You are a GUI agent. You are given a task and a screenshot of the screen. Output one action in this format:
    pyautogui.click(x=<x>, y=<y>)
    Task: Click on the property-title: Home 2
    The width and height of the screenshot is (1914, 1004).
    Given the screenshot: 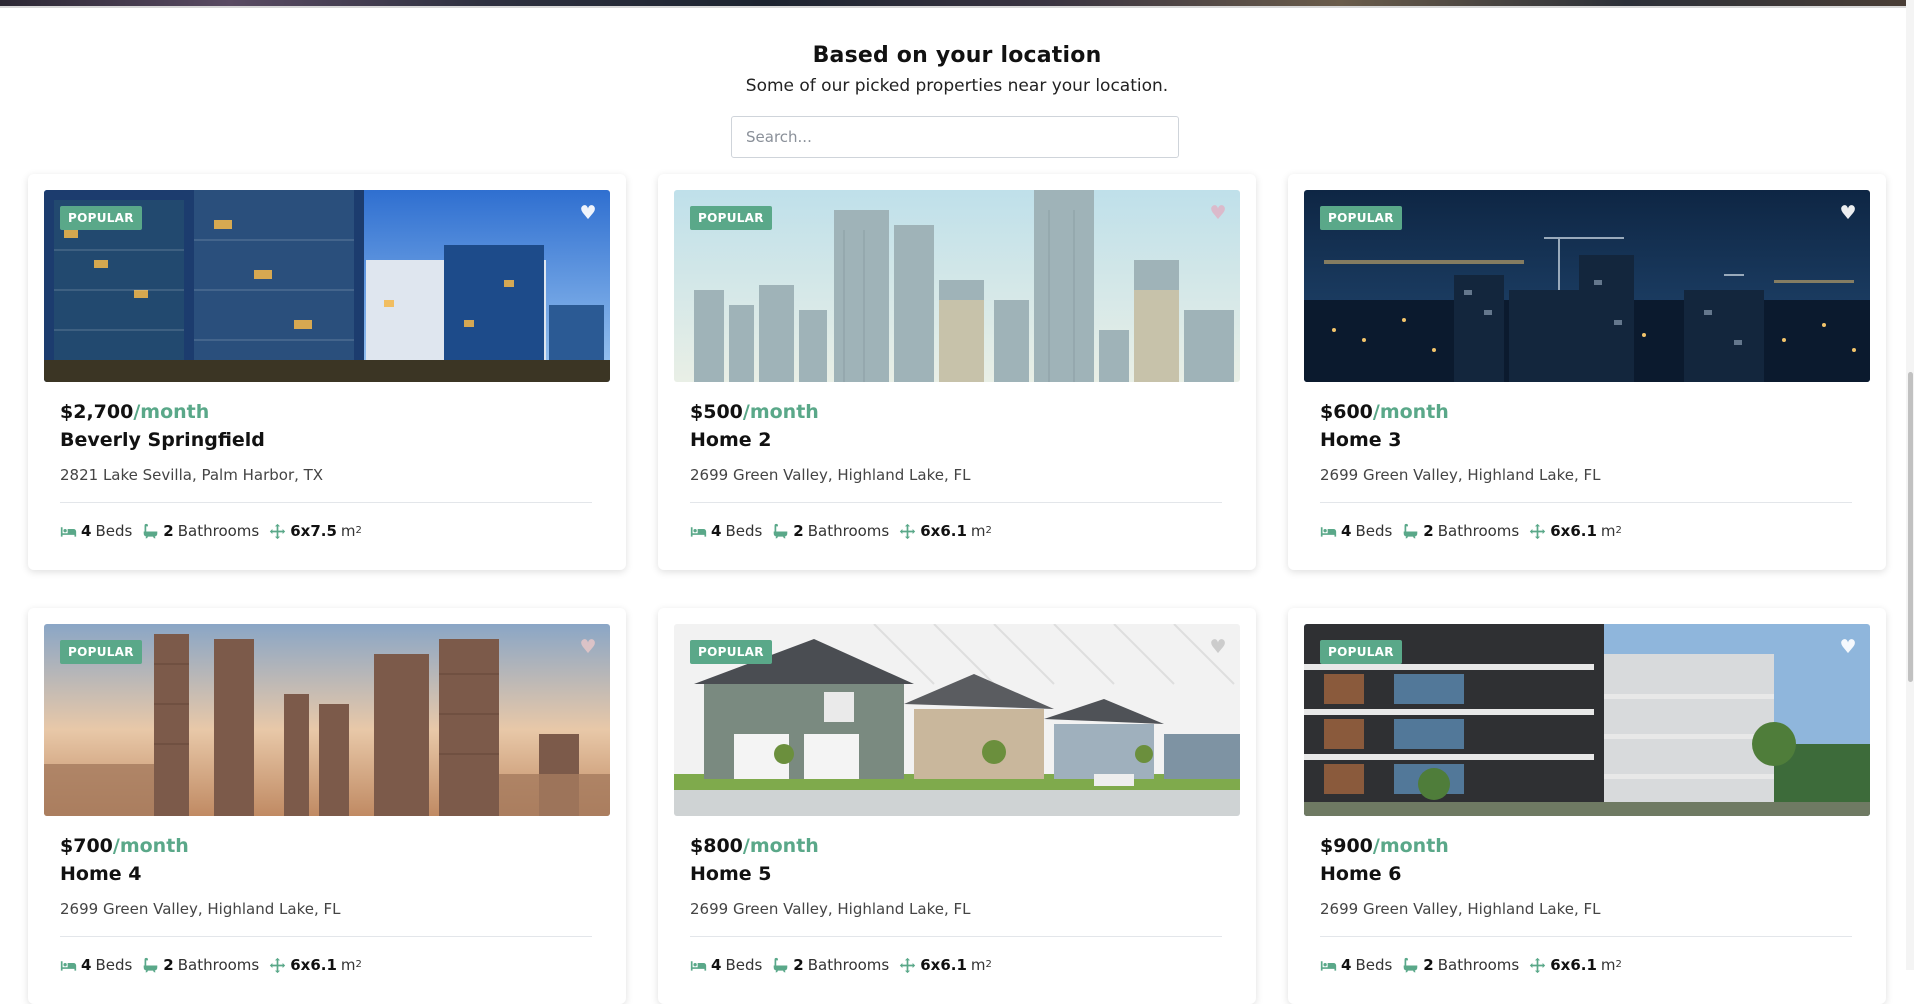 What is the action you would take?
    pyautogui.click(x=956, y=440)
    